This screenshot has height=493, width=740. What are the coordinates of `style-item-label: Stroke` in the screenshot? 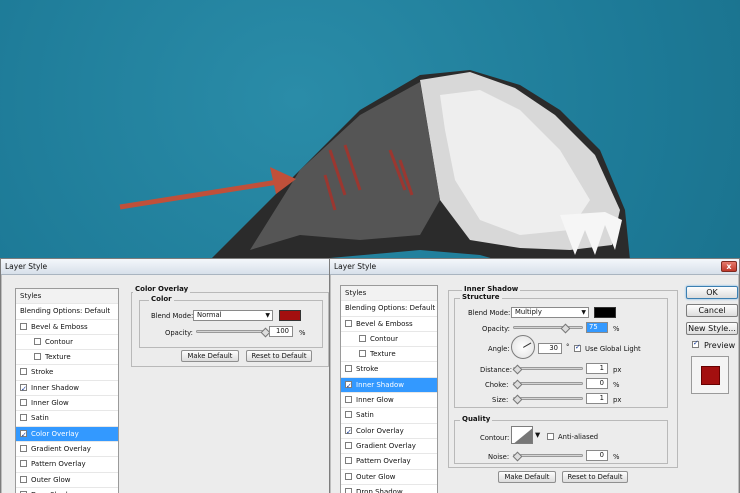 It's located at (367, 369).